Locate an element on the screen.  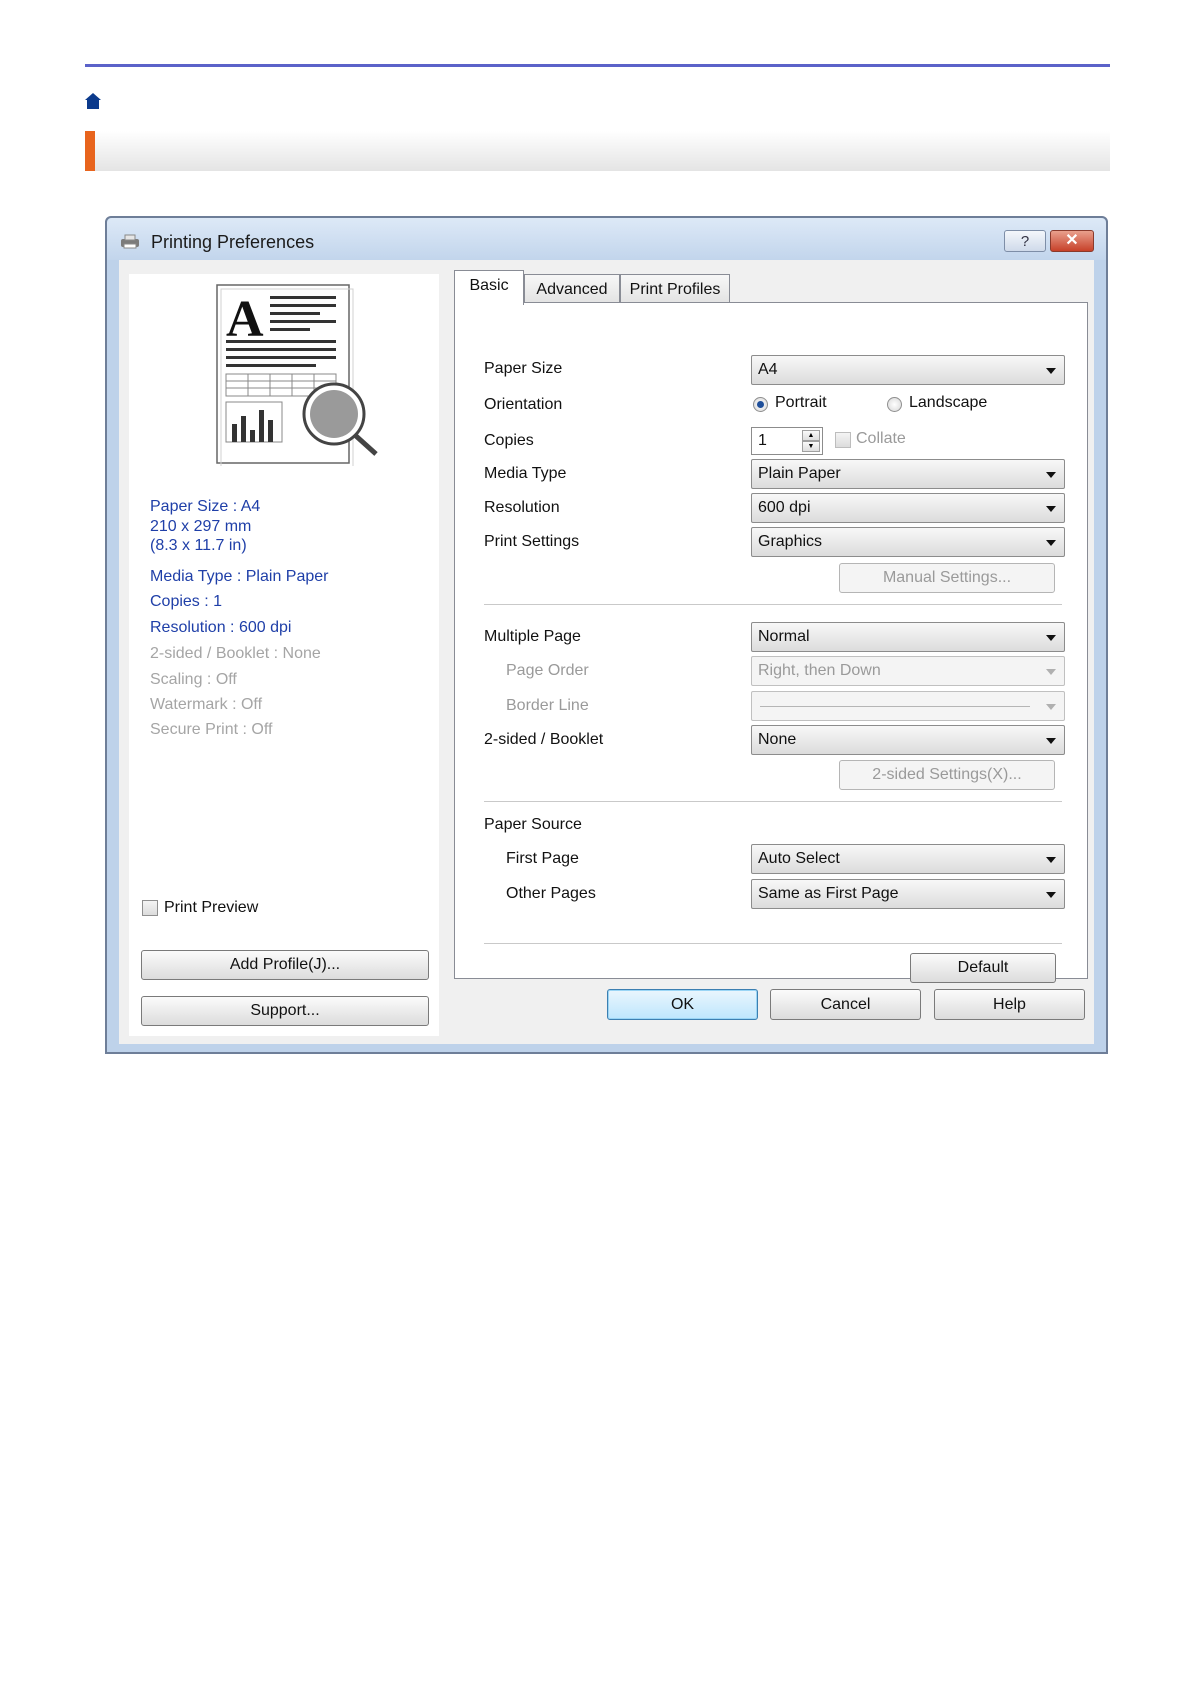
paper-size-label: Paper Size is located at coordinates (523, 368).